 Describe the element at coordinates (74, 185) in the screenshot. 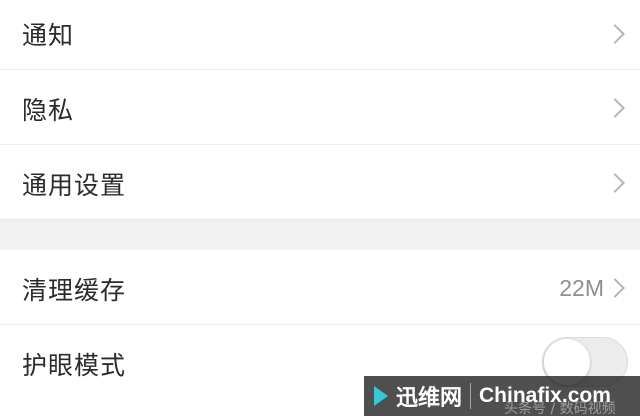

I see `settings-item-label: 通用设置` at that location.